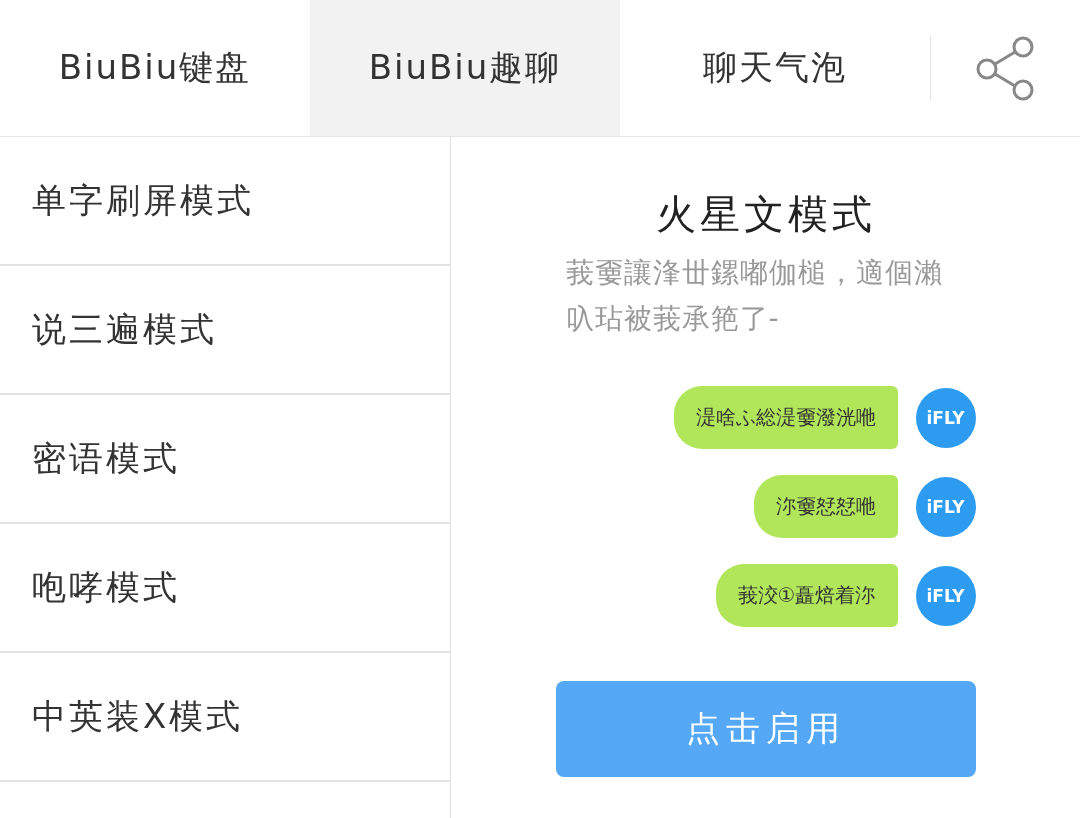 The height and width of the screenshot is (818, 1080). Describe the element at coordinates (225, 459) in the screenshot. I see `mode-list-item: 密语模式` at that location.